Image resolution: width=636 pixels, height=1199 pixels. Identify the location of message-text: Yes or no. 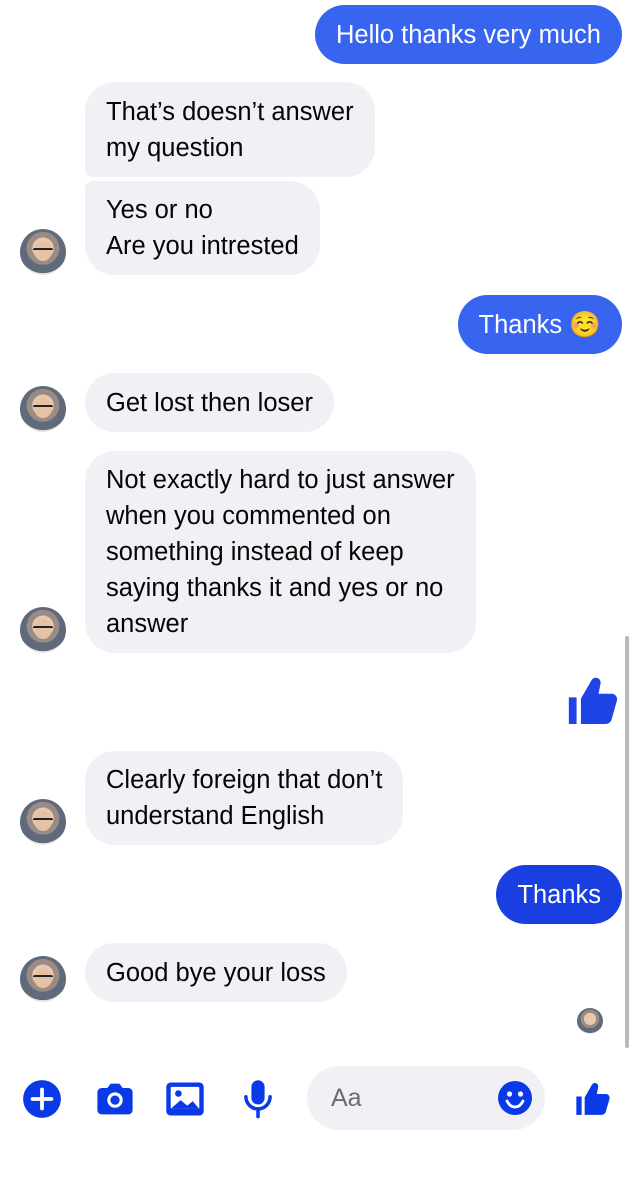
(159, 210).